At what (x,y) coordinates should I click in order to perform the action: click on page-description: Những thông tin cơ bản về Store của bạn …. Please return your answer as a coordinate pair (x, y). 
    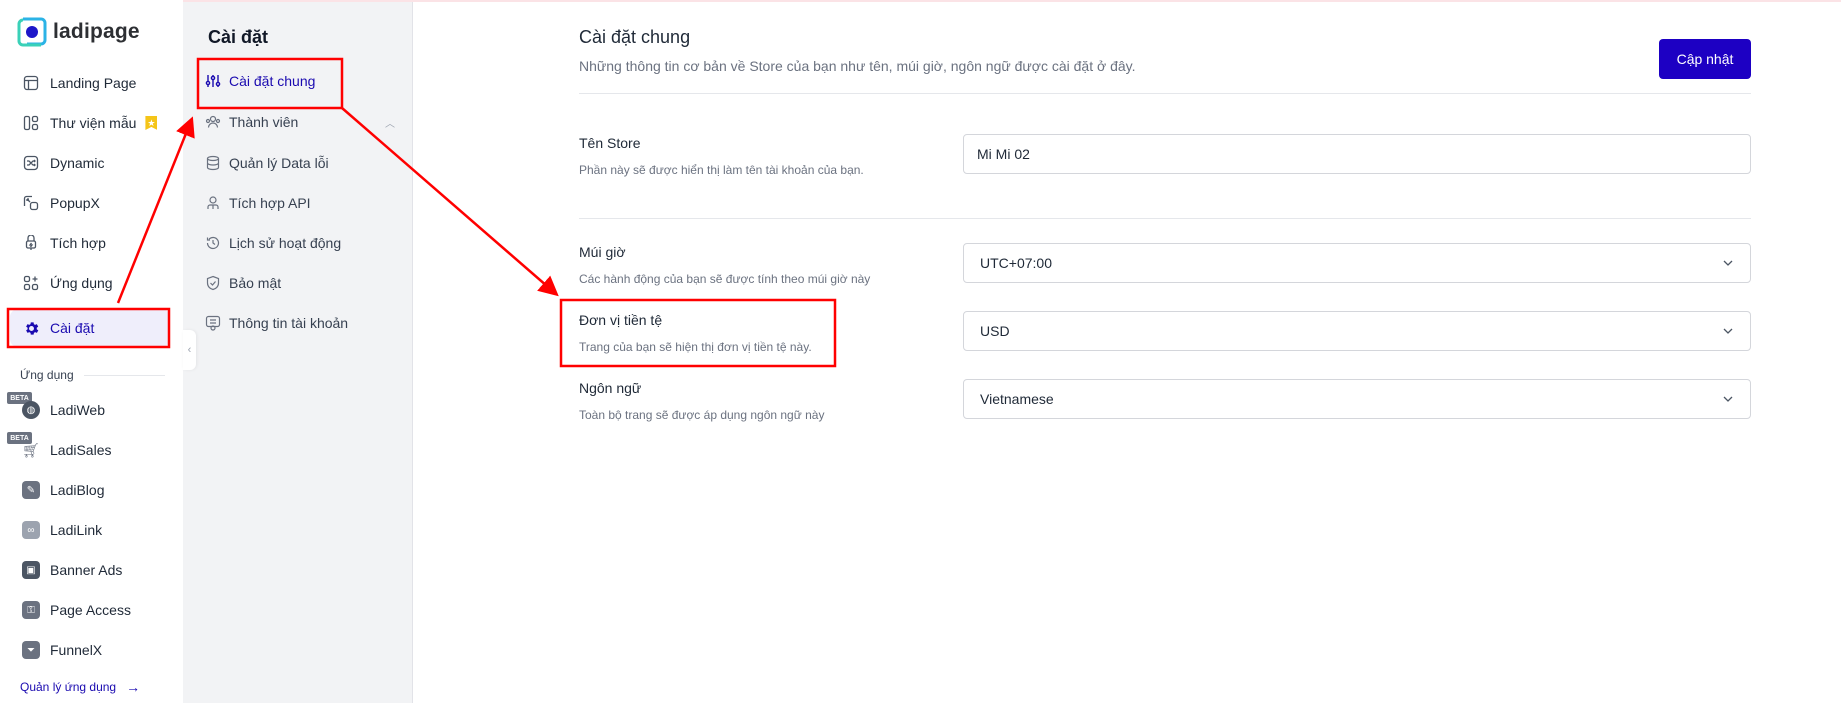
    Looking at the image, I should click on (857, 66).